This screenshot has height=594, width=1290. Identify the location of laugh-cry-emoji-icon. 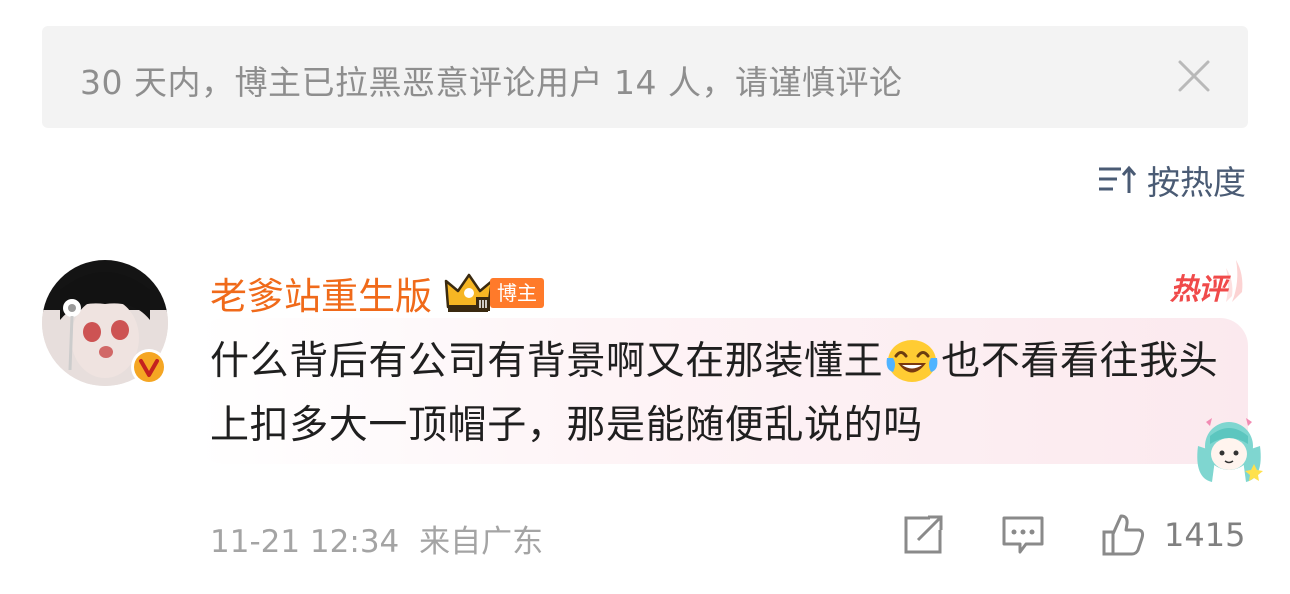
(912, 361).